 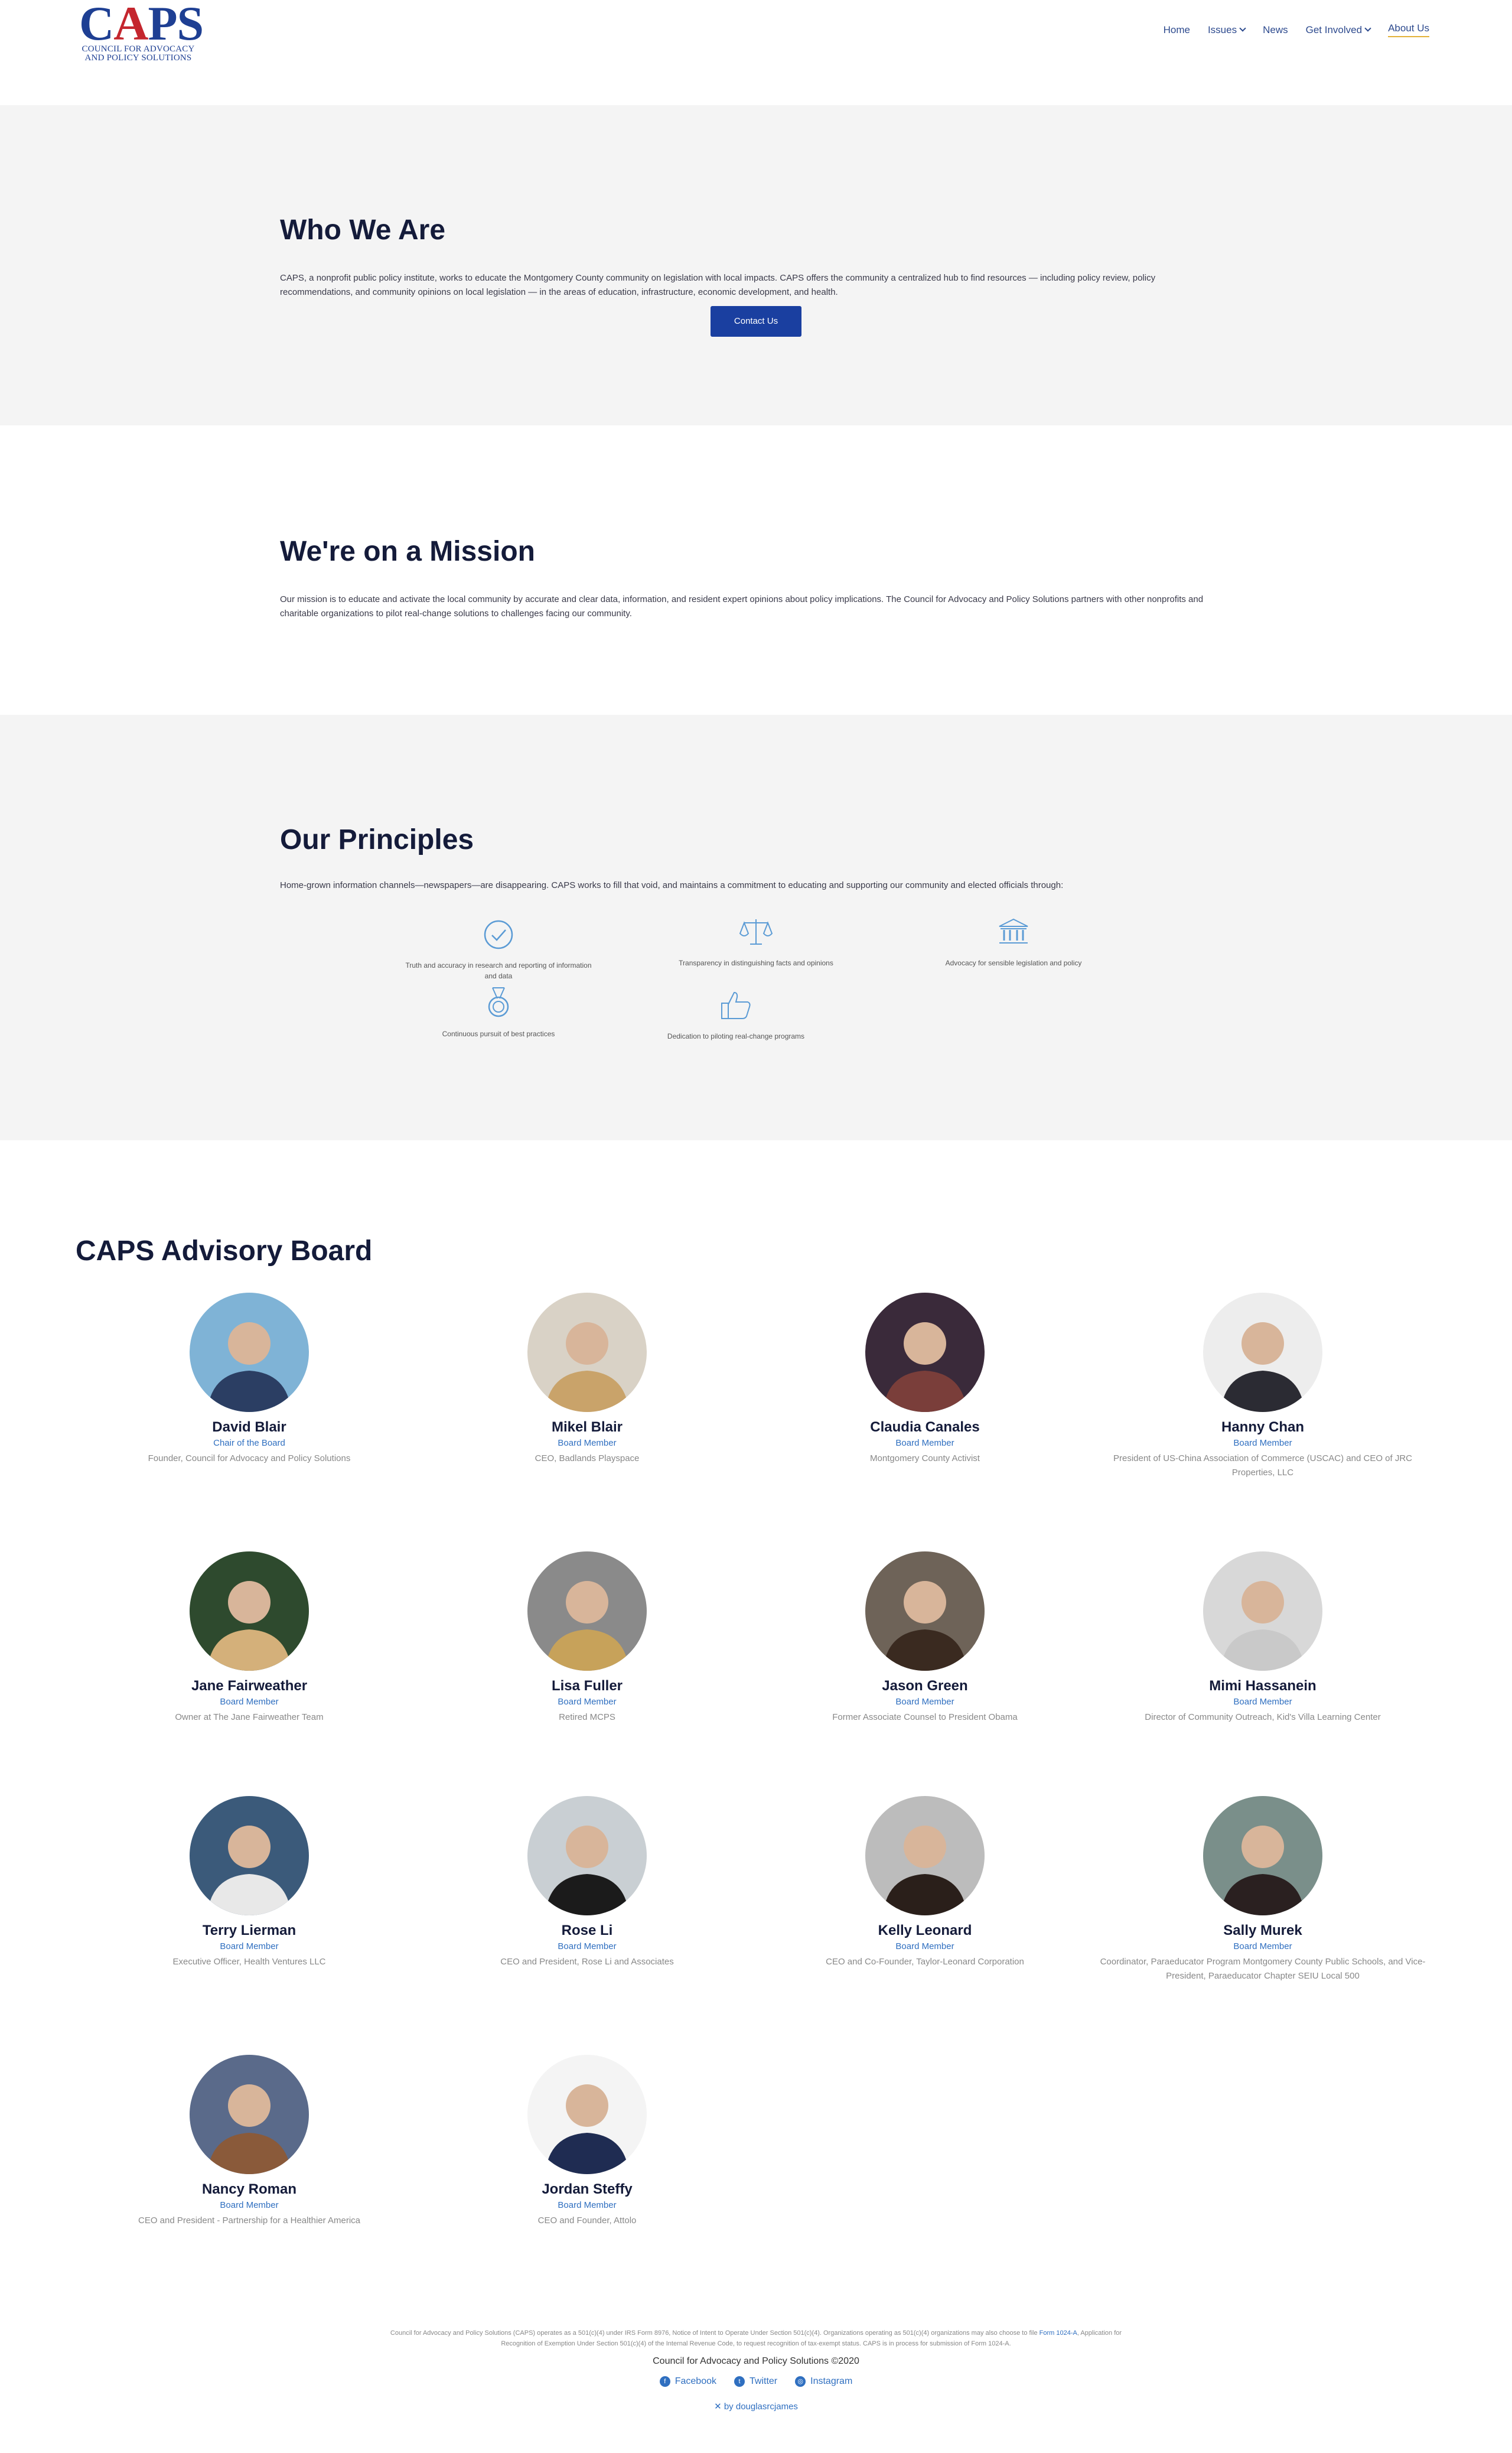 What do you see at coordinates (249, 1686) in the screenshot?
I see `member-name: Jane Fairweather` at bounding box center [249, 1686].